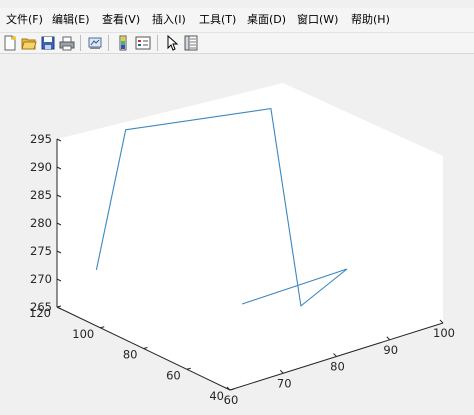 This screenshot has height=415, width=474. What do you see at coordinates (284, 383) in the screenshot?
I see `x-tick-label: 70` at bounding box center [284, 383].